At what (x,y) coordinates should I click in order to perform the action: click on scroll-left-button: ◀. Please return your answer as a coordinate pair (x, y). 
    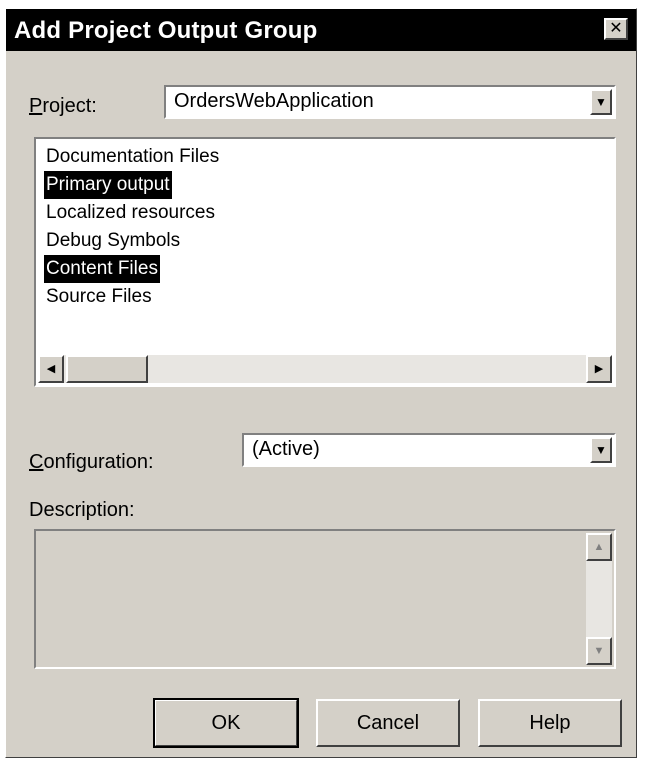
    Looking at the image, I should click on (51, 369).